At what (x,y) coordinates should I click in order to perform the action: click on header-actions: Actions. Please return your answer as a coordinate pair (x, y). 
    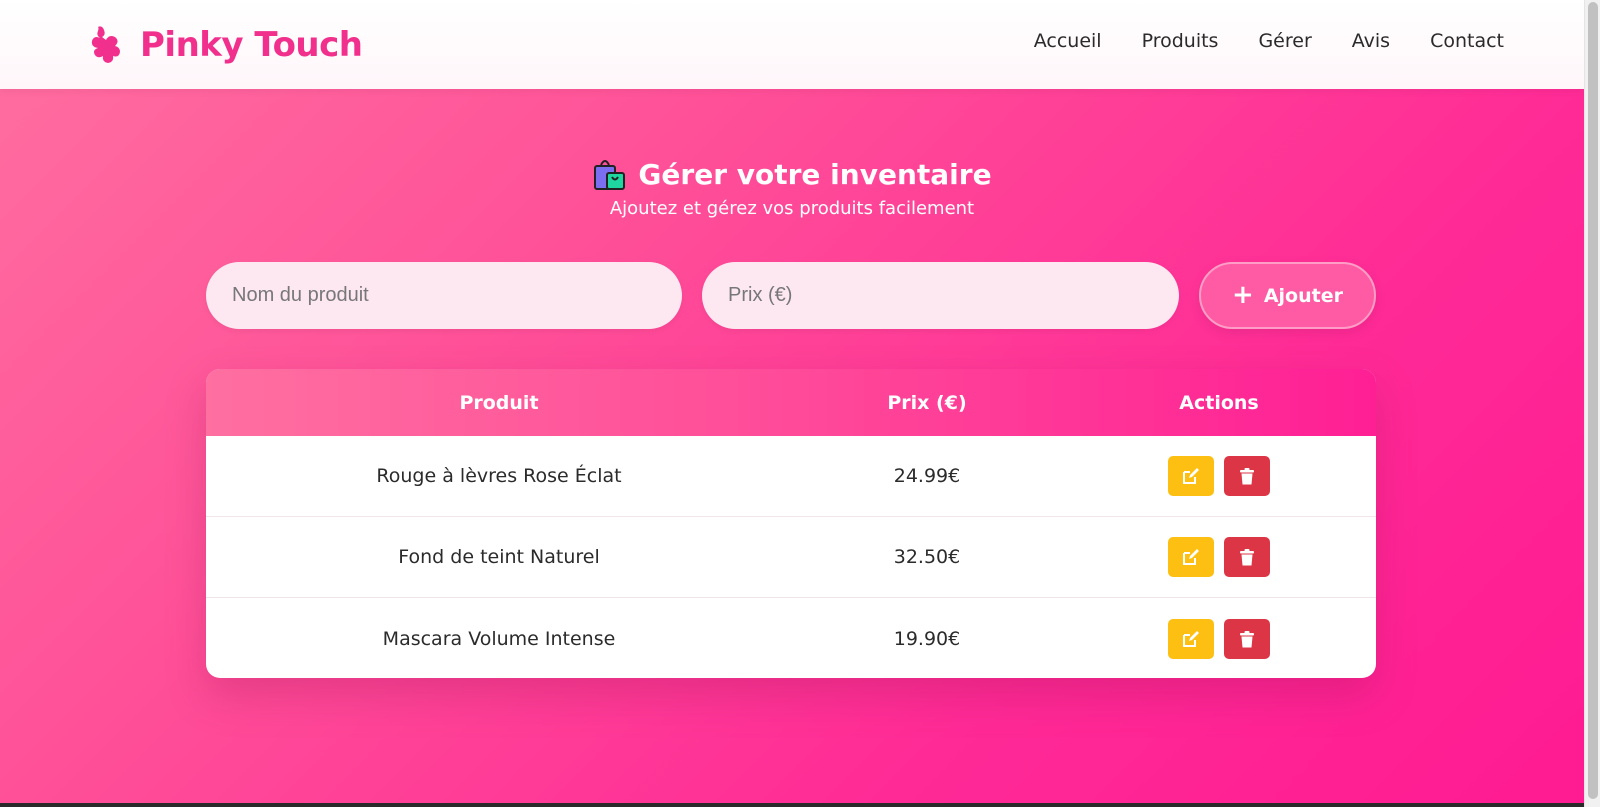
    Looking at the image, I should click on (1219, 402).